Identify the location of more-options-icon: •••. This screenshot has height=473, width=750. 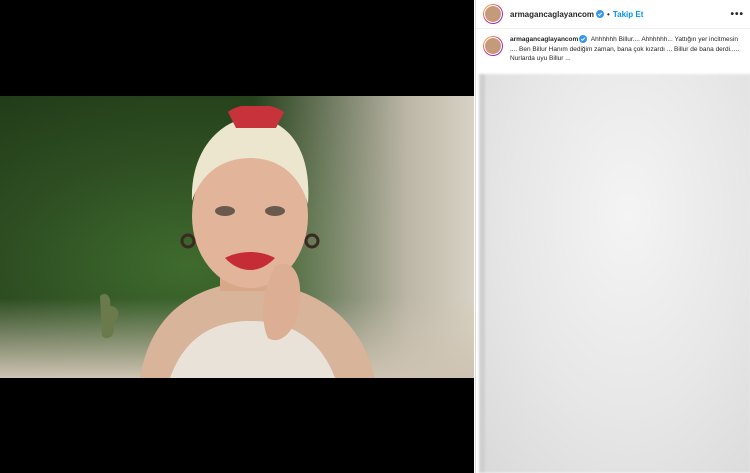
(737, 14).